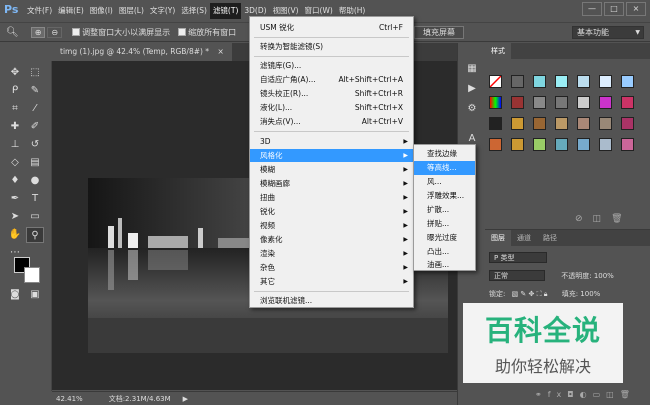 This screenshot has height=405, width=650. I want to click on new-style-icon: ◫, so click(602, 219).